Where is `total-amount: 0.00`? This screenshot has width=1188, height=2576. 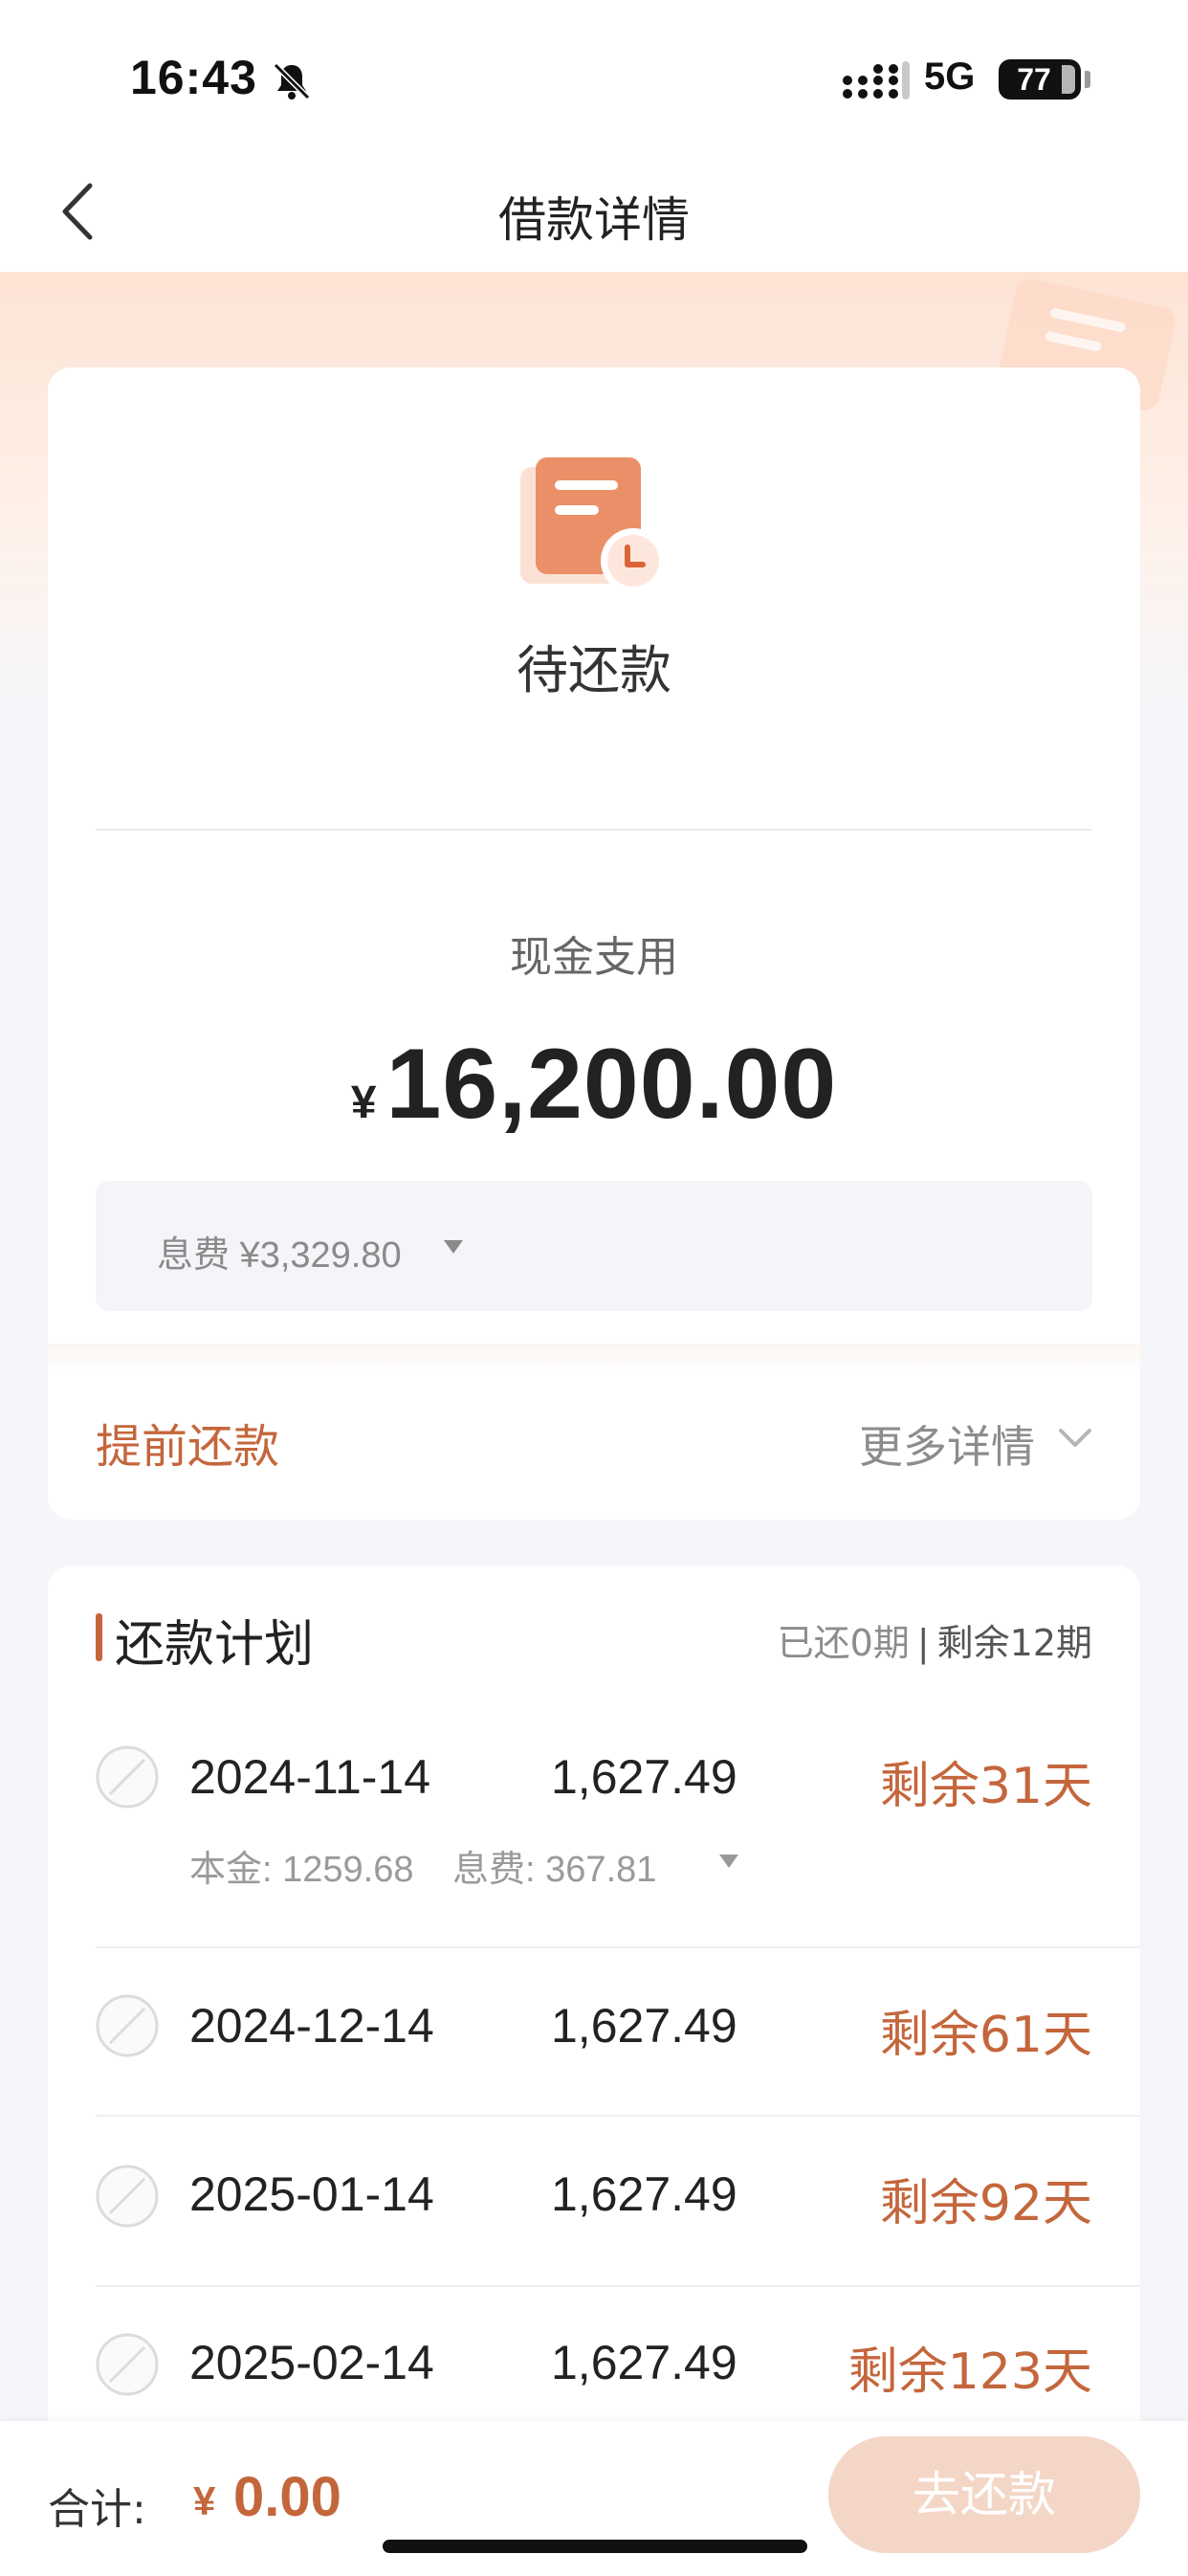 total-amount: 0.00 is located at coordinates (287, 2497).